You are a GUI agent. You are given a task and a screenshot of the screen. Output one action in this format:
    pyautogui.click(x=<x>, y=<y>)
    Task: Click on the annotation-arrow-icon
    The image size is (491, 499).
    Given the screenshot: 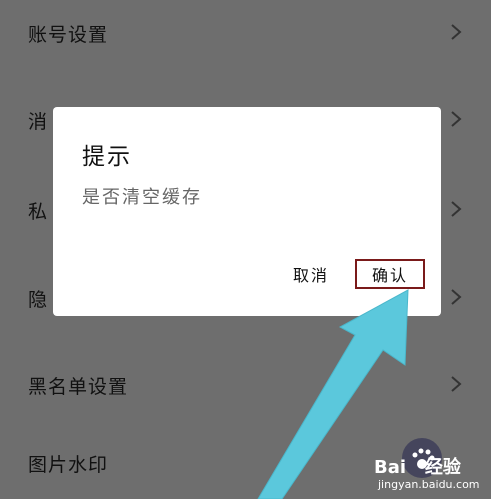 What is the action you would take?
    pyautogui.click(x=333, y=394)
    